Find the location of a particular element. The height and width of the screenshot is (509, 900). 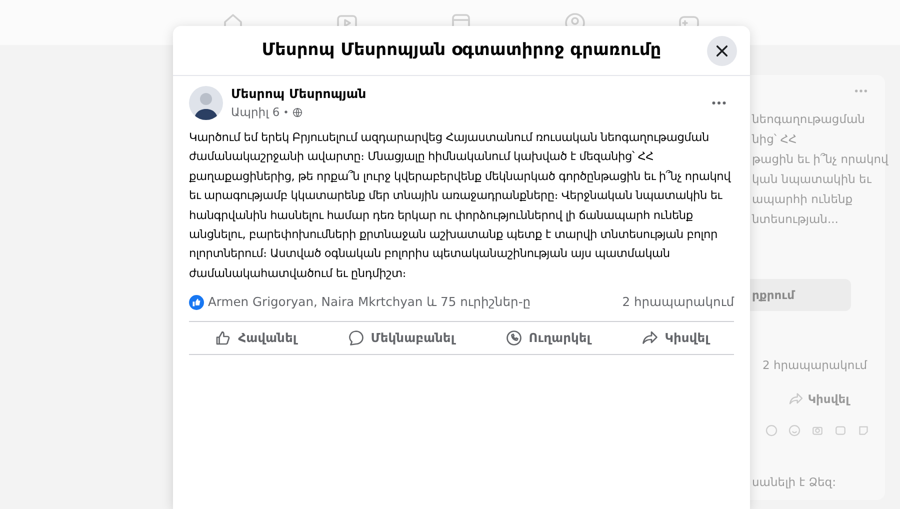

close-icon is located at coordinates (722, 51).